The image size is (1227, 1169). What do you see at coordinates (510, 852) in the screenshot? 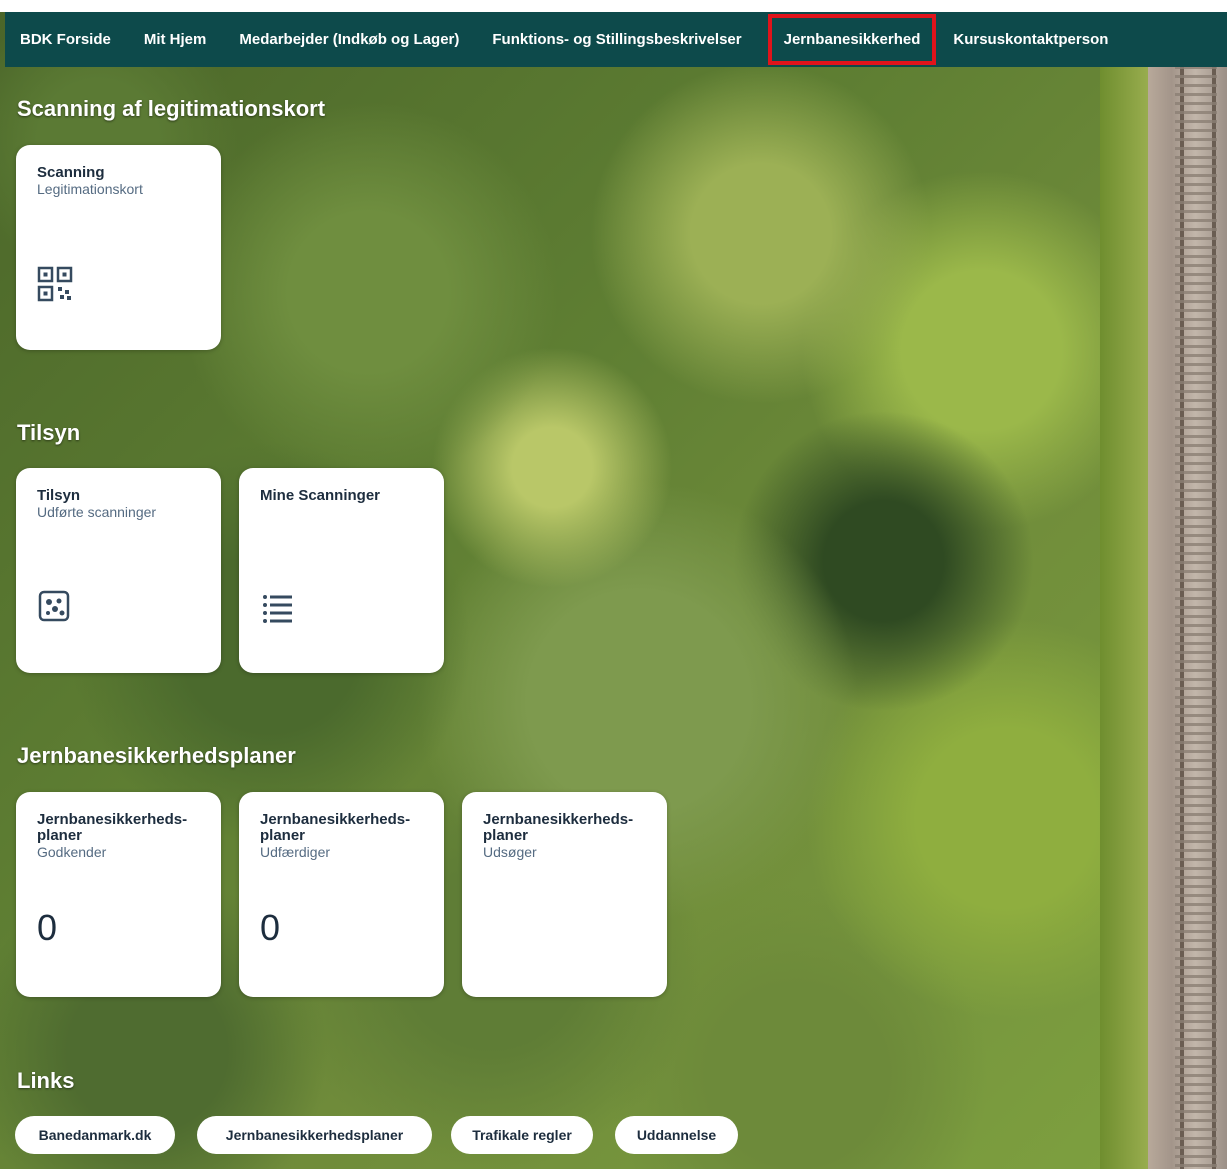
I see `tile-subtitle: Udsøger` at bounding box center [510, 852].